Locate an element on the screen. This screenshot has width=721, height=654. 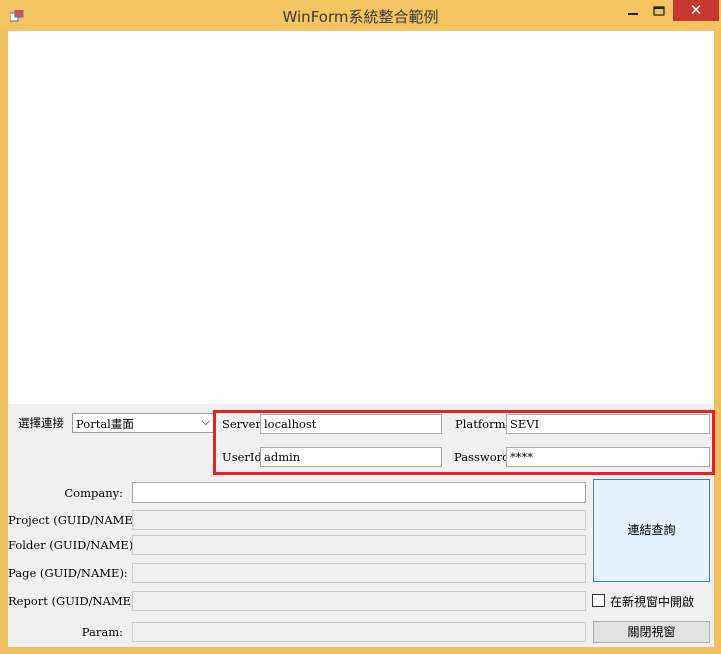
title-bar: WinForm系統整合範例 ✕ is located at coordinates (360, 15).